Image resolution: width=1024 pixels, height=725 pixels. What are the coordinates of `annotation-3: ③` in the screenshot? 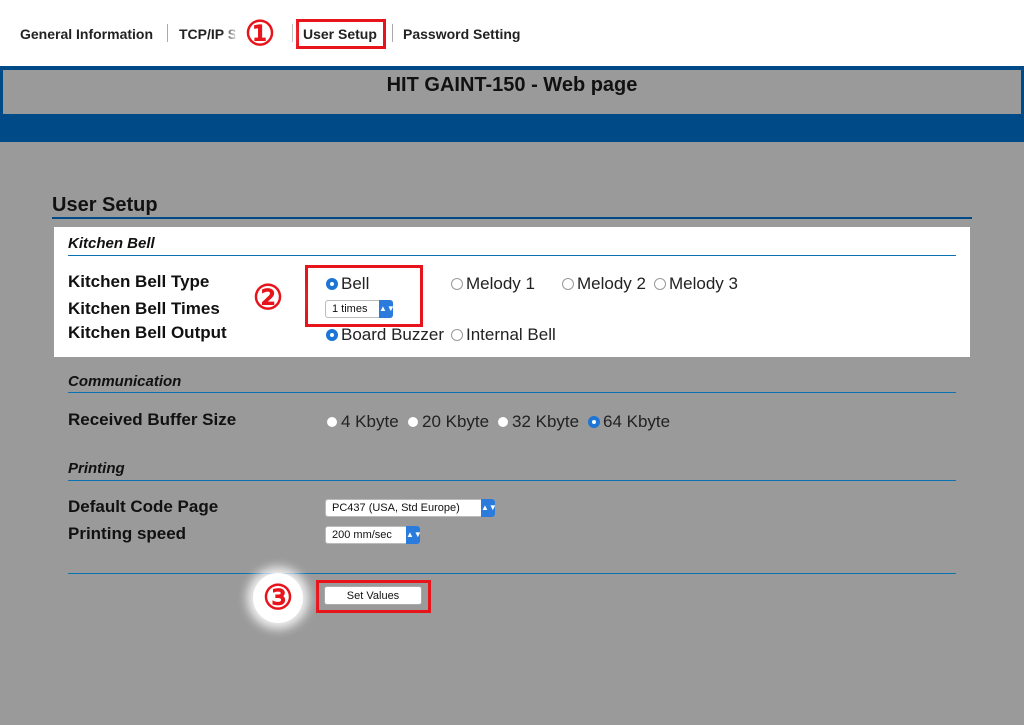 It's located at (278, 598).